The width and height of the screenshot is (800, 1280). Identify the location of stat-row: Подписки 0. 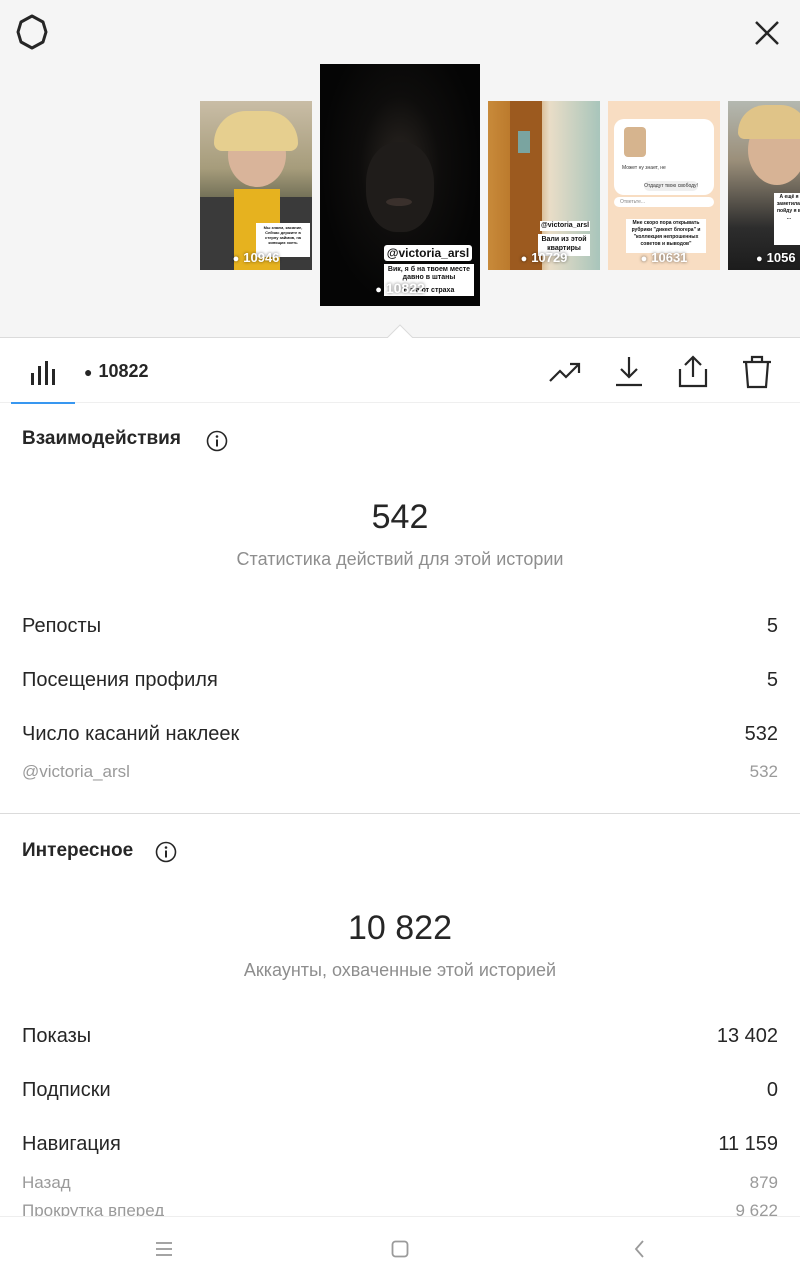
(400, 1093).